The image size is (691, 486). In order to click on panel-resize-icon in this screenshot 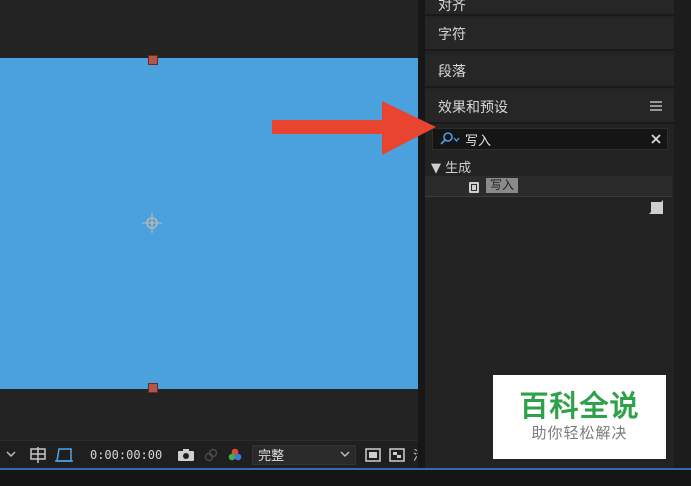, I will do `click(656, 209)`.